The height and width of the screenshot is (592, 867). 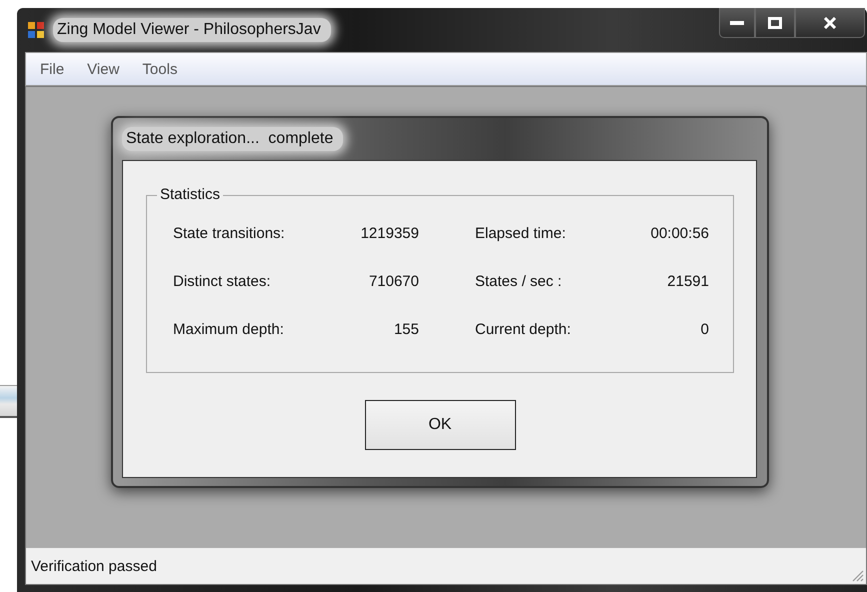 I want to click on stat-value: 00:00:56, so click(x=679, y=233).